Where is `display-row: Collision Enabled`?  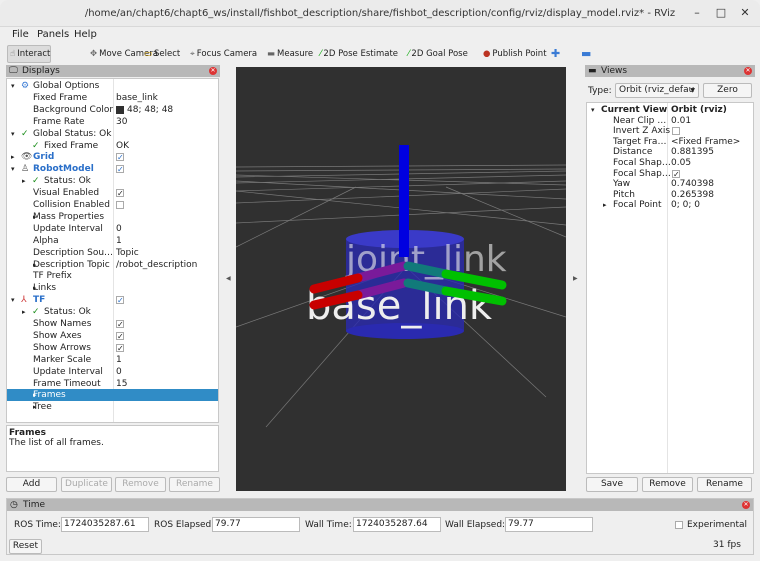 display-row: Collision Enabled is located at coordinates (112, 205).